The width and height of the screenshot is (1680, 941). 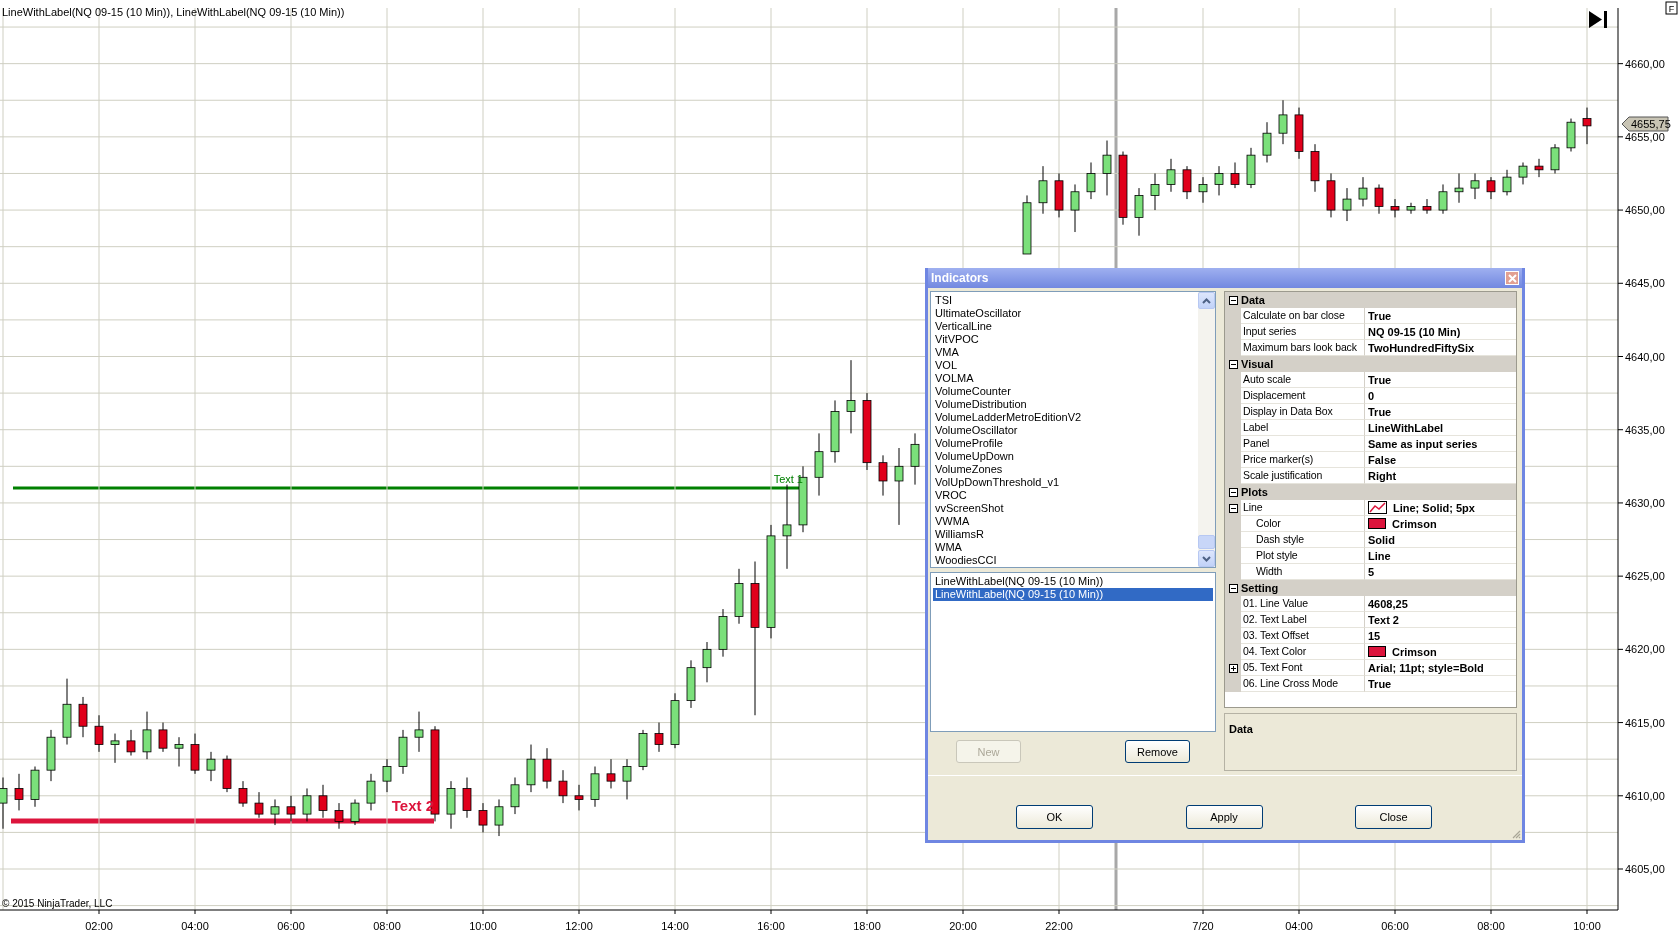 What do you see at coordinates (1303, 540) in the screenshot?
I see `property-name: Dash style` at bounding box center [1303, 540].